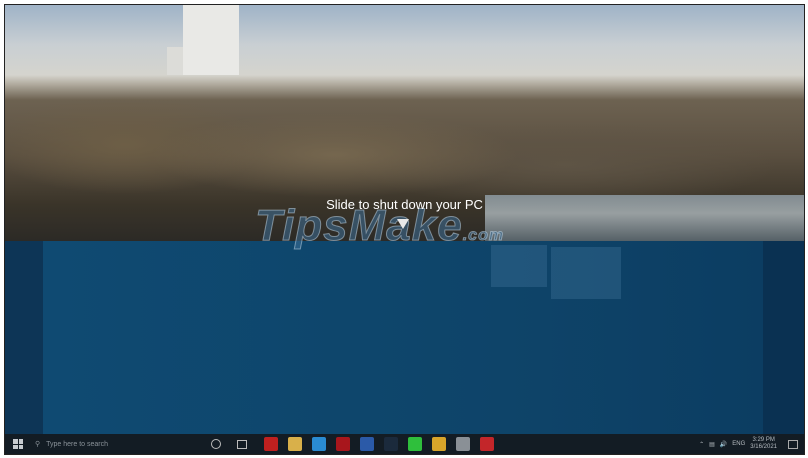 The width and height of the screenshot is (808, 458). Describe the element at coordinates (738, 444) in the screenshot. I see `language-indicator: ENG` at that location.